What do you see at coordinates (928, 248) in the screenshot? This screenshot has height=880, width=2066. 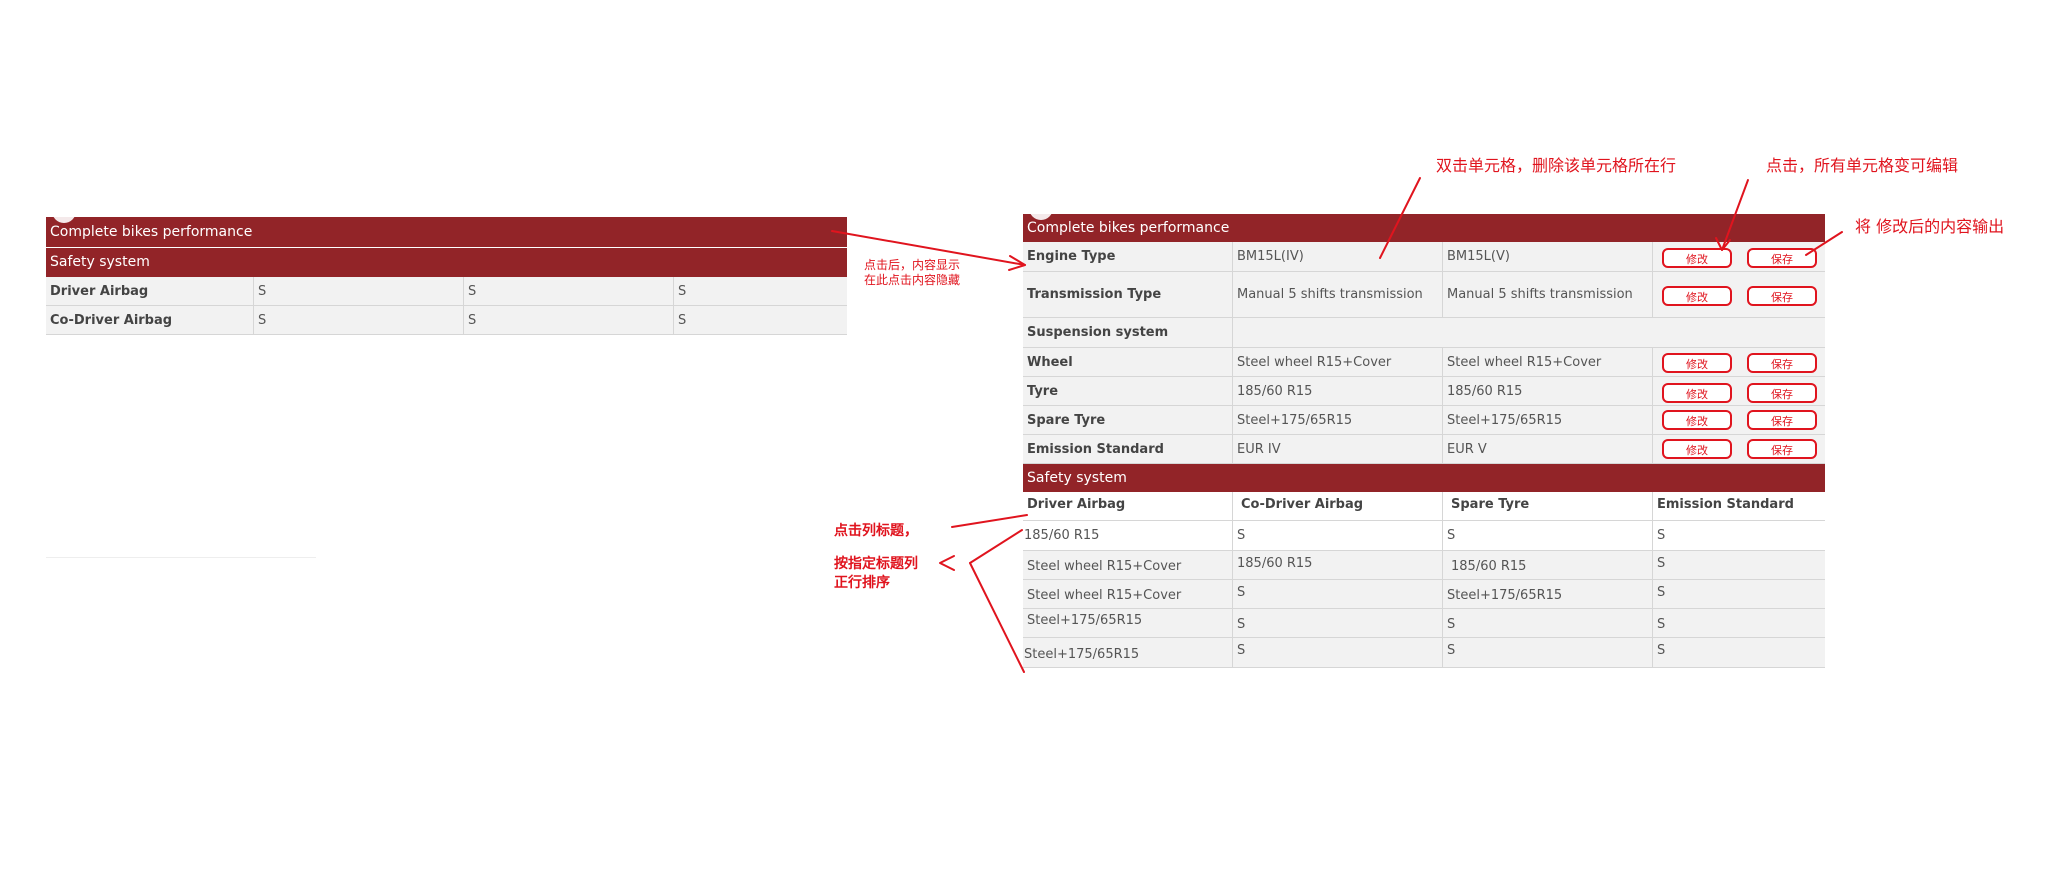 I see `arrow-toggle` at bounding box center [928, 248].